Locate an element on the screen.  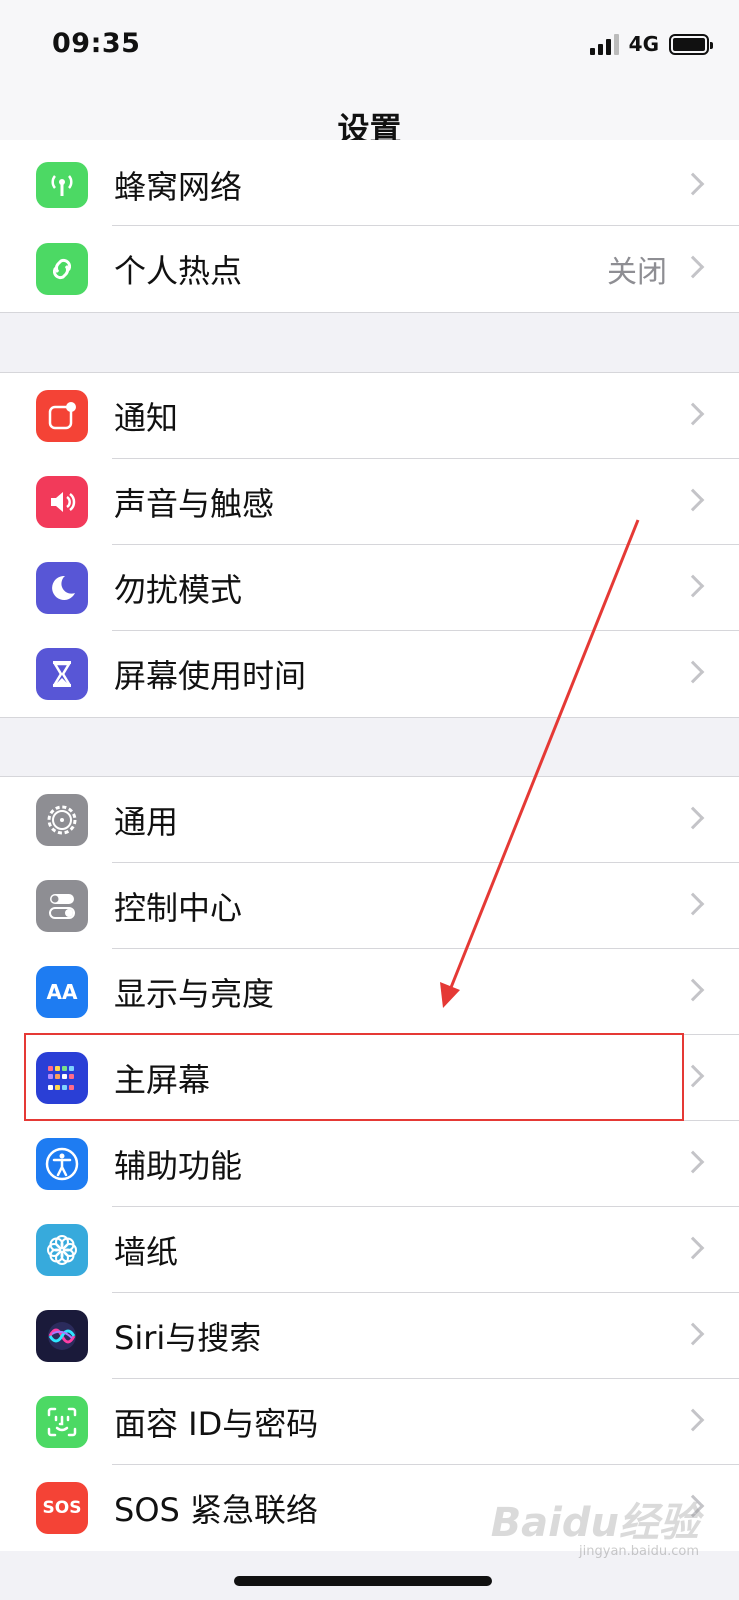
cellular-signal-icon is located at coordinates (604, 44).